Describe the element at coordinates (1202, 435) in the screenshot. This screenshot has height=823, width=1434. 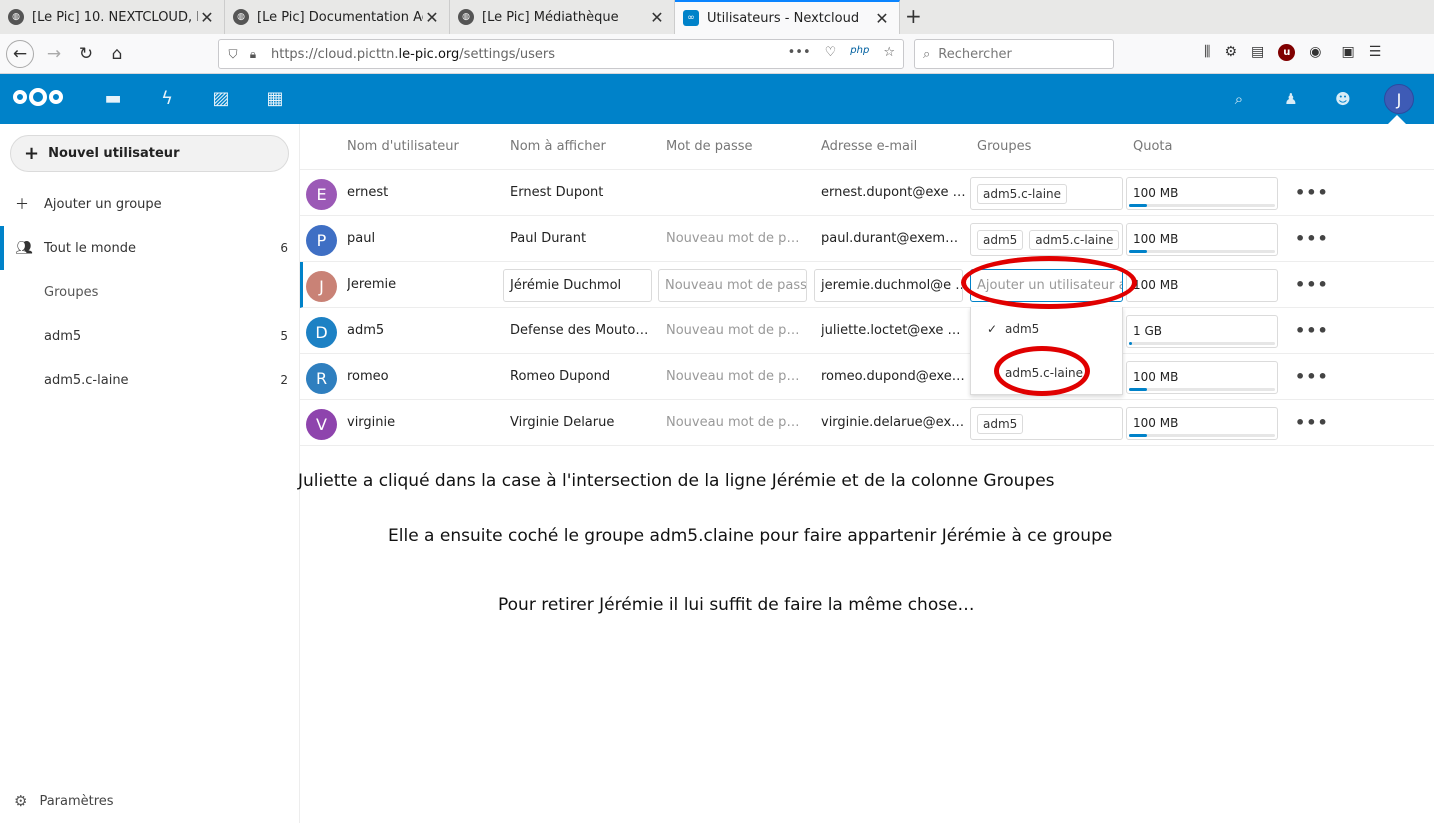
I see `quota-usage-bar` at that location.